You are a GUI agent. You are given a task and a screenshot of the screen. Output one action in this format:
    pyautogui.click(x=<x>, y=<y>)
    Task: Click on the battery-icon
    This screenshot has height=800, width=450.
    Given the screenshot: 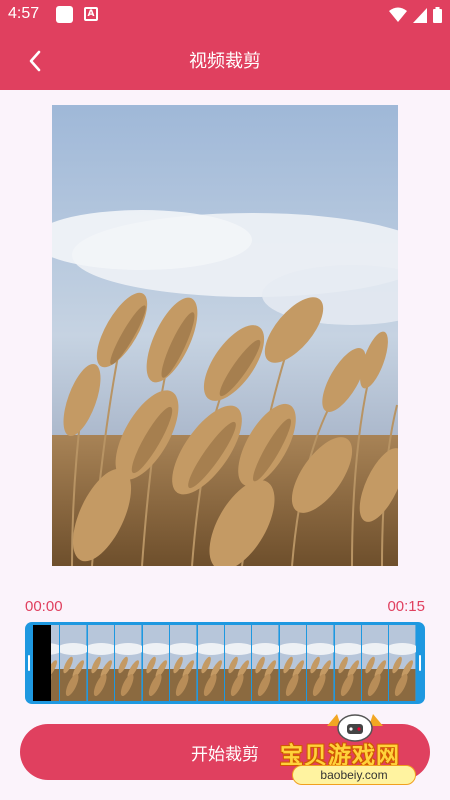 What is the action you would take?
    pyautogui.click(x=437, y=15)
    